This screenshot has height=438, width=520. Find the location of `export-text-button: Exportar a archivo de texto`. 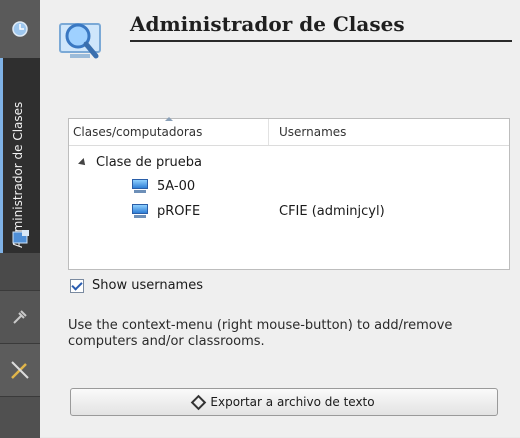

export-text-button: Exportar a archivo de texto is located at coordinates (284, 402).